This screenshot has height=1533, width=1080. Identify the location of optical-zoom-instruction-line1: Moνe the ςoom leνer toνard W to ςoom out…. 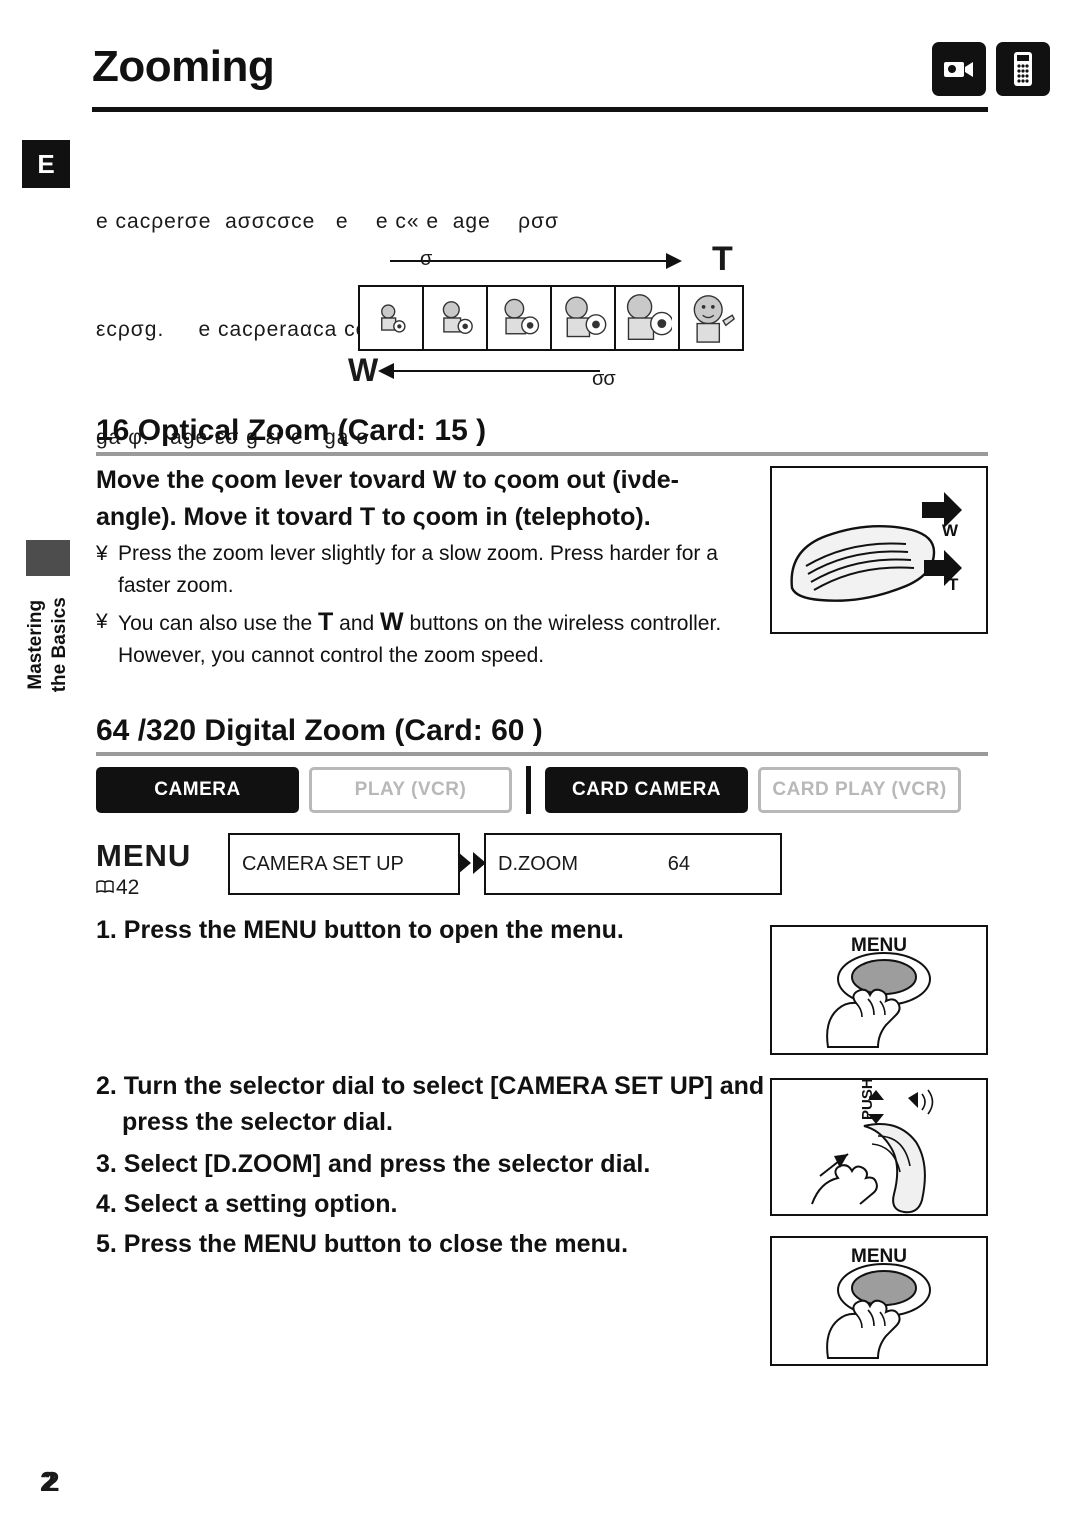
(387, 480).